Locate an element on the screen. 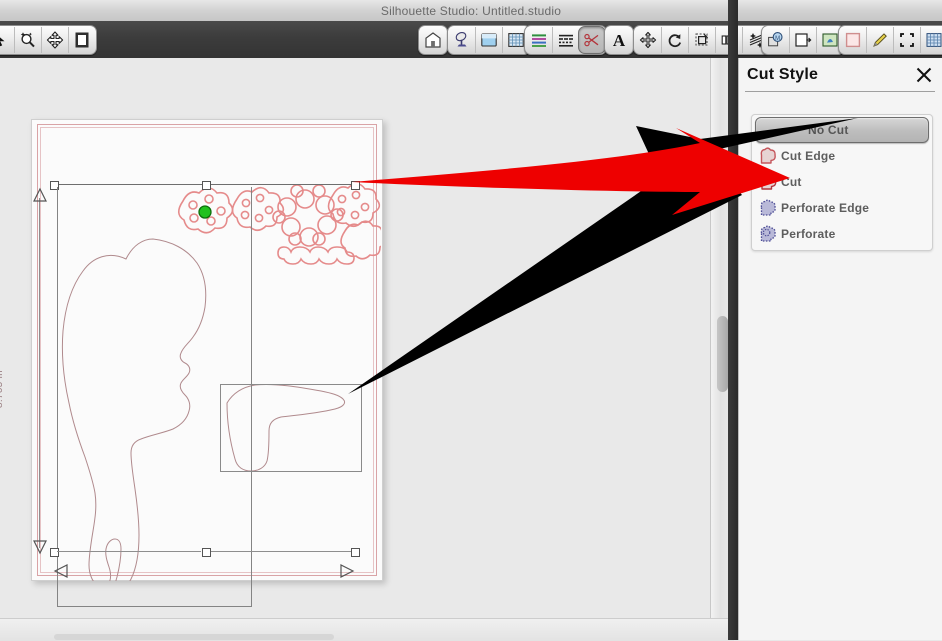 Image resolution: width=942 pixels, height=641 pixels. pattern-fill-button is located at coordinates (931, 40).